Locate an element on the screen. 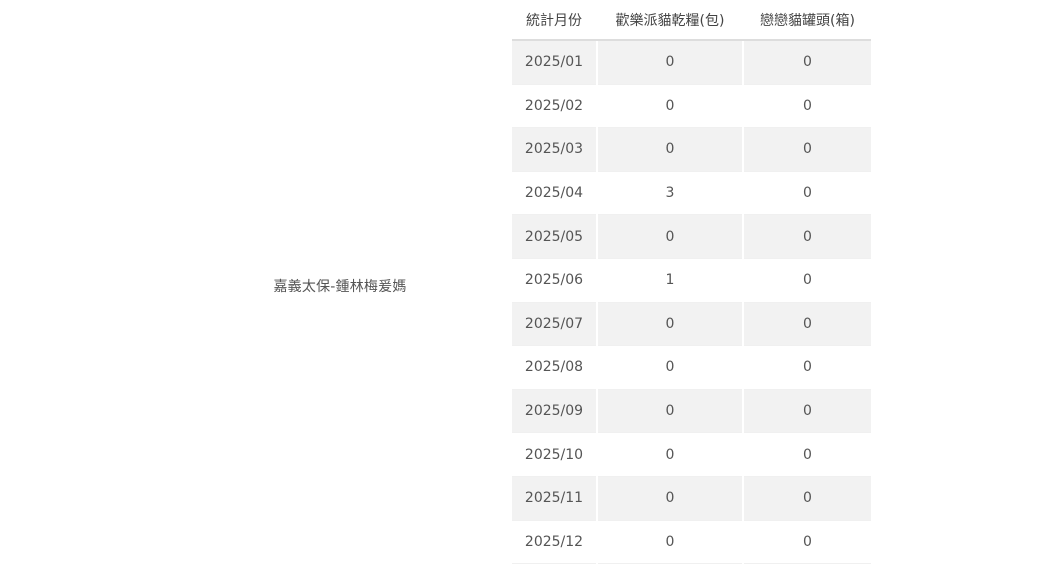  table-row: 2025/02 0 0 is located at coordinates (691, 106).